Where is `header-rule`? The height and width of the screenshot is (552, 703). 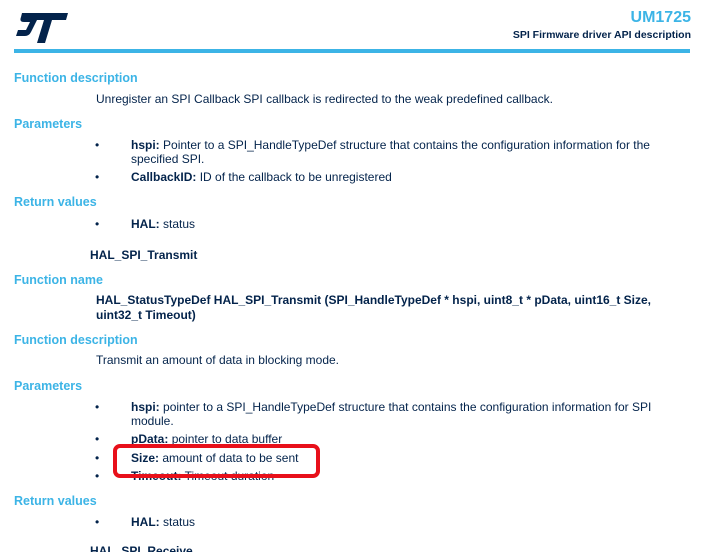
header-rule is located at coordinates (352, 51).